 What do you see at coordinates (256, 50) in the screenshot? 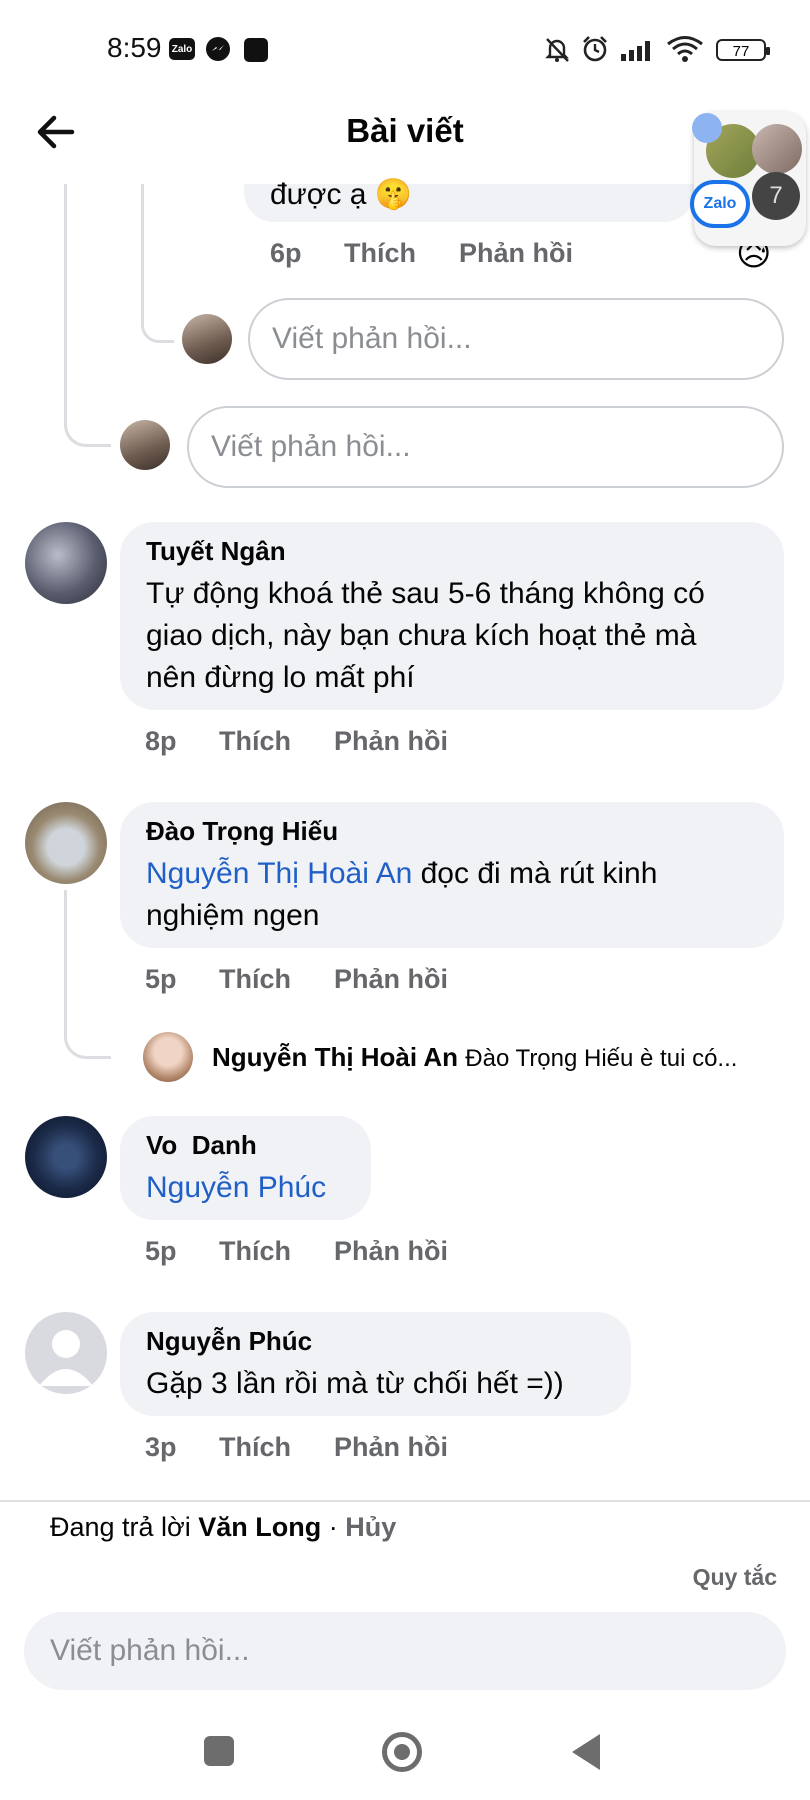
I see `app-notification-icon` at bounding box center [256, 50].